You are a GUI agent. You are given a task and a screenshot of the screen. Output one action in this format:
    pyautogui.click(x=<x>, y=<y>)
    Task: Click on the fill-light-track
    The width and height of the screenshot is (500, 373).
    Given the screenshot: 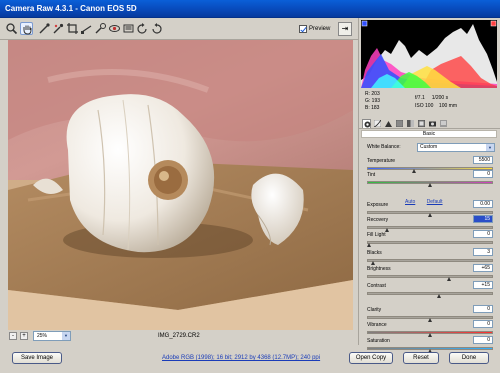 What is the action you would take?
    pyautogui.click(x=430, y=242)
    